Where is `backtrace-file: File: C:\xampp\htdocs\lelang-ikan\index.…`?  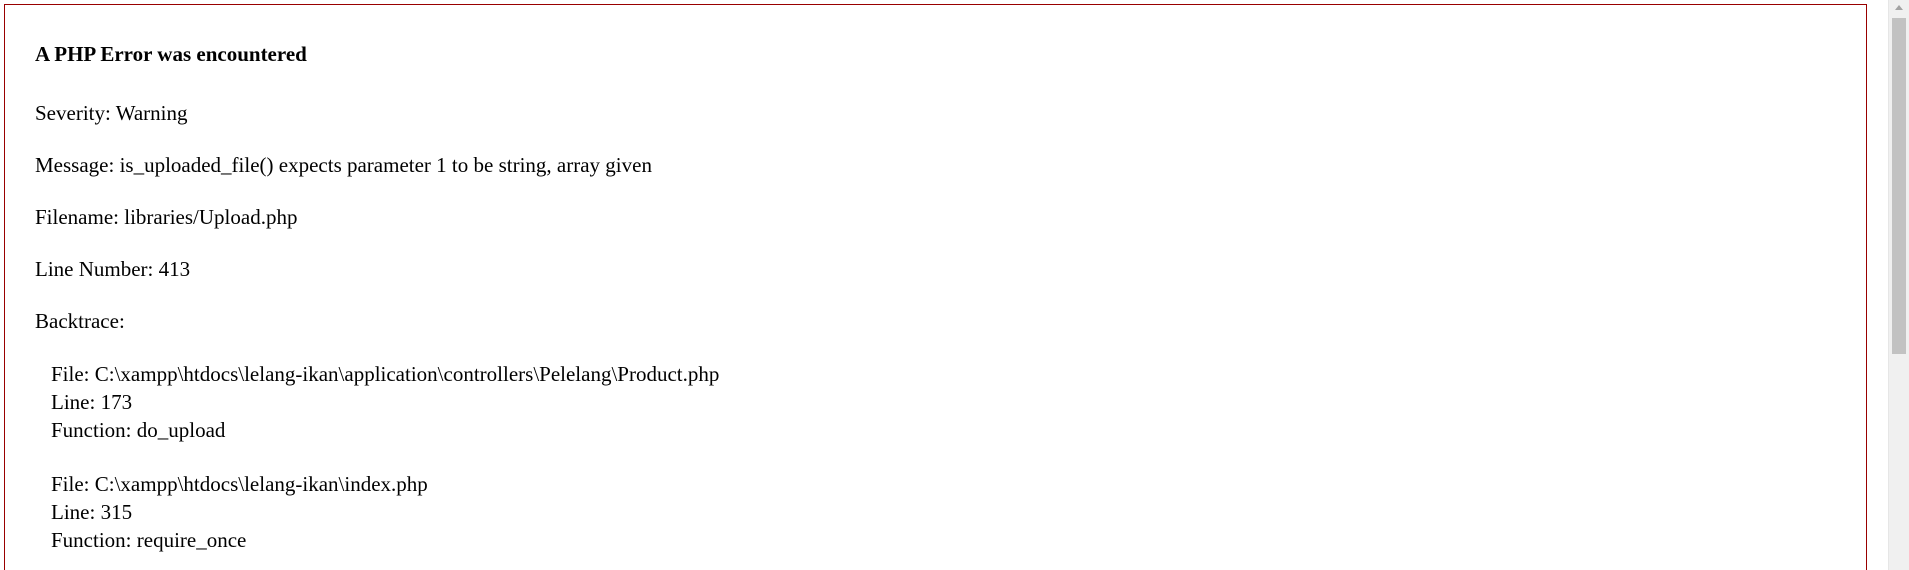
backtrace-file: File: C:\xampp\htdocs\lelang-ikan\index.… is located at coordinates (239, 484).